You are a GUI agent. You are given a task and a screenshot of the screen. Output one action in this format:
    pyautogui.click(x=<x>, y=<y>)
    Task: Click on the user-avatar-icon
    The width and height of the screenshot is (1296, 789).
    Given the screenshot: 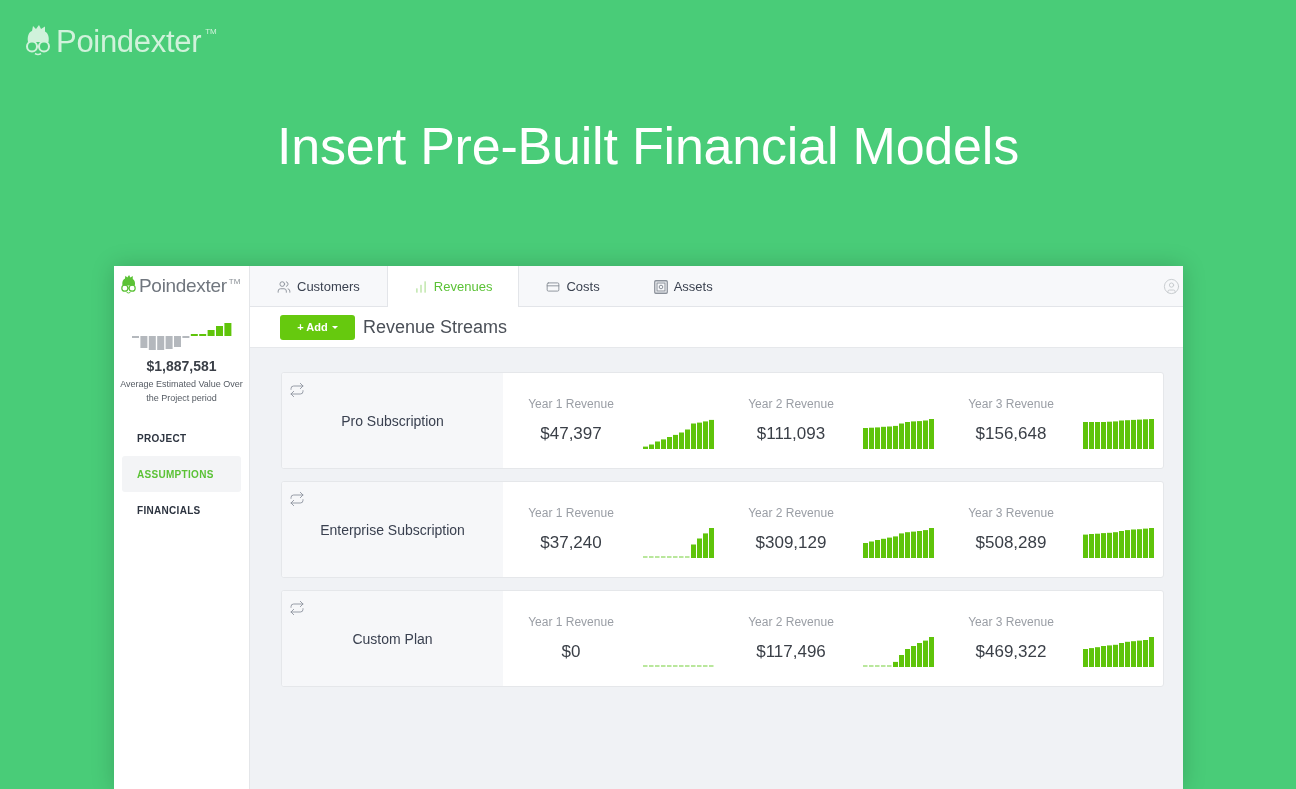 What is the action you would take?
    pyautogui.click(x=1171, y=286)
    